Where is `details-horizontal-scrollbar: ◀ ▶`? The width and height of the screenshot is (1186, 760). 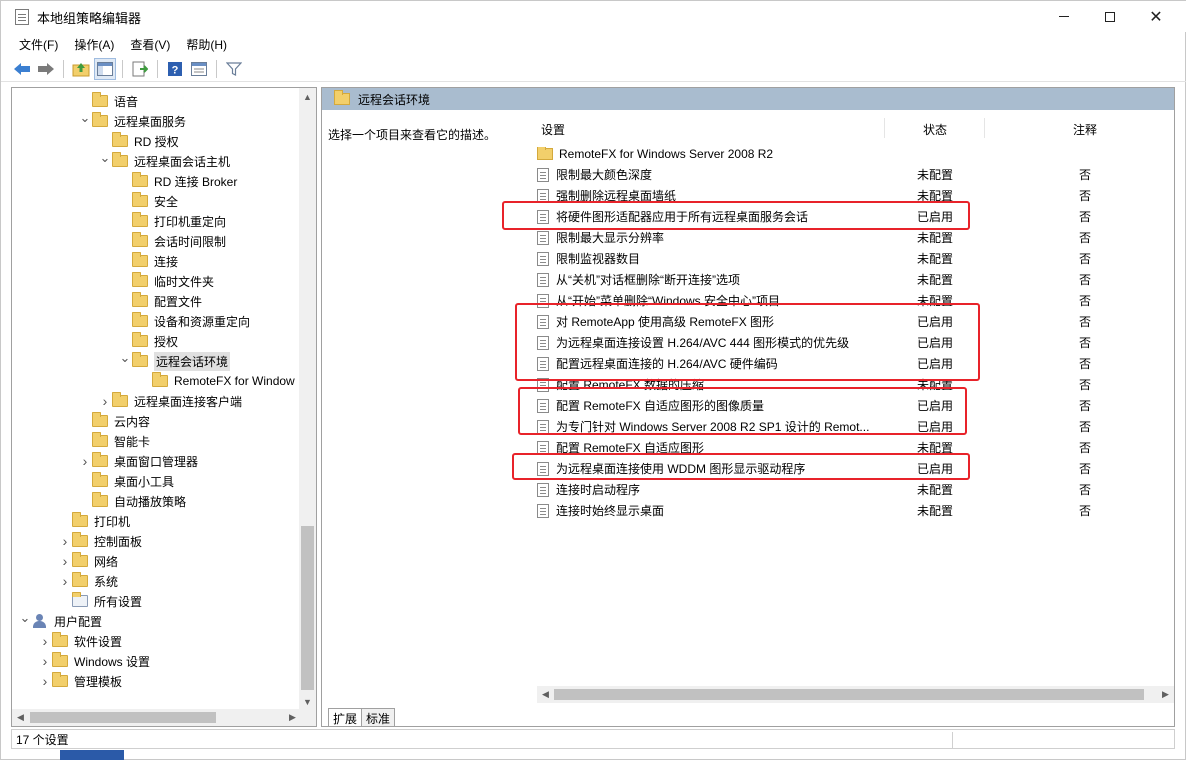 details-horizontal-scrollbar: ◀ ▶ is located at coordinates (855, 694).